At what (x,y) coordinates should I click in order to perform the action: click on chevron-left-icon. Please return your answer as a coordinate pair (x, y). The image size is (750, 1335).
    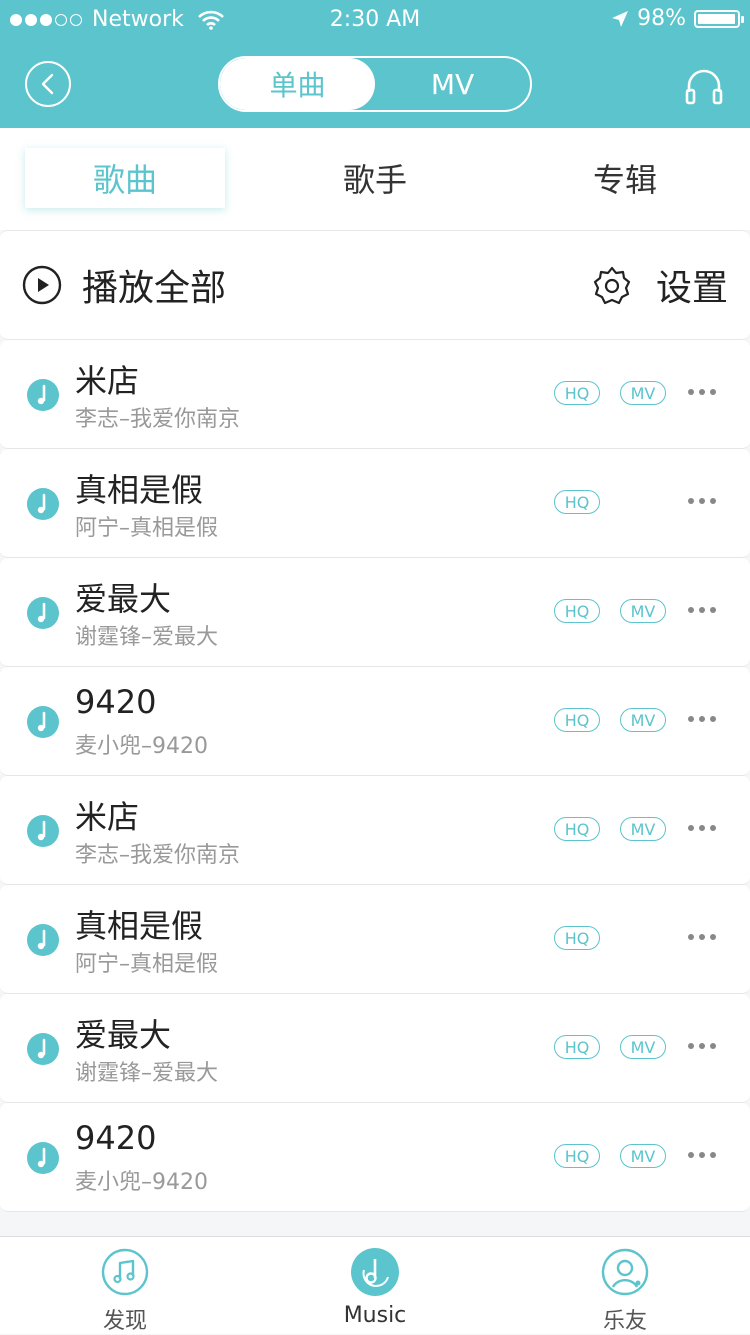
    Looking at the image, I should click on (47, 84).